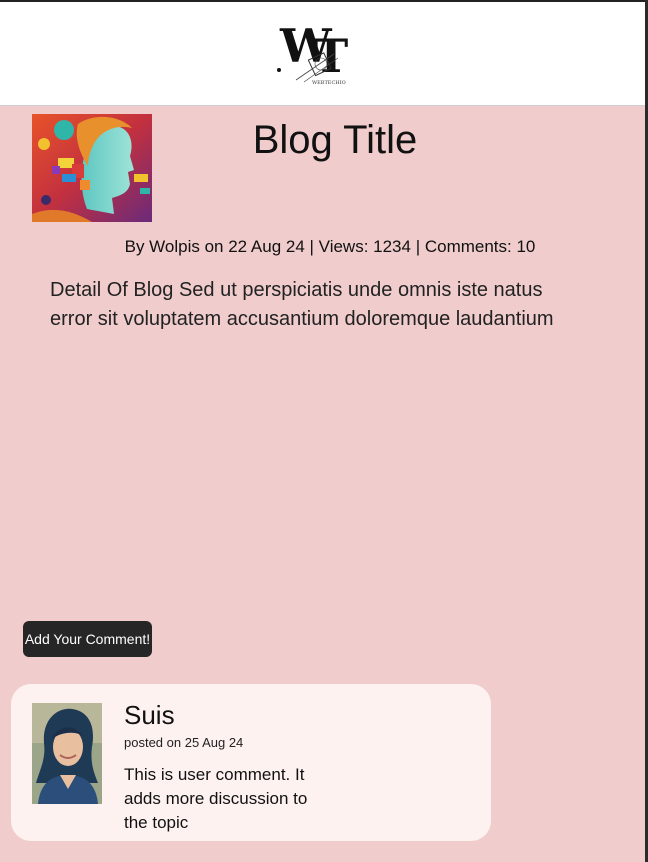 The height and width of the screenshot is (862, 648). I want to click on svg-text: WEBTECHIO, so click(329, 83).